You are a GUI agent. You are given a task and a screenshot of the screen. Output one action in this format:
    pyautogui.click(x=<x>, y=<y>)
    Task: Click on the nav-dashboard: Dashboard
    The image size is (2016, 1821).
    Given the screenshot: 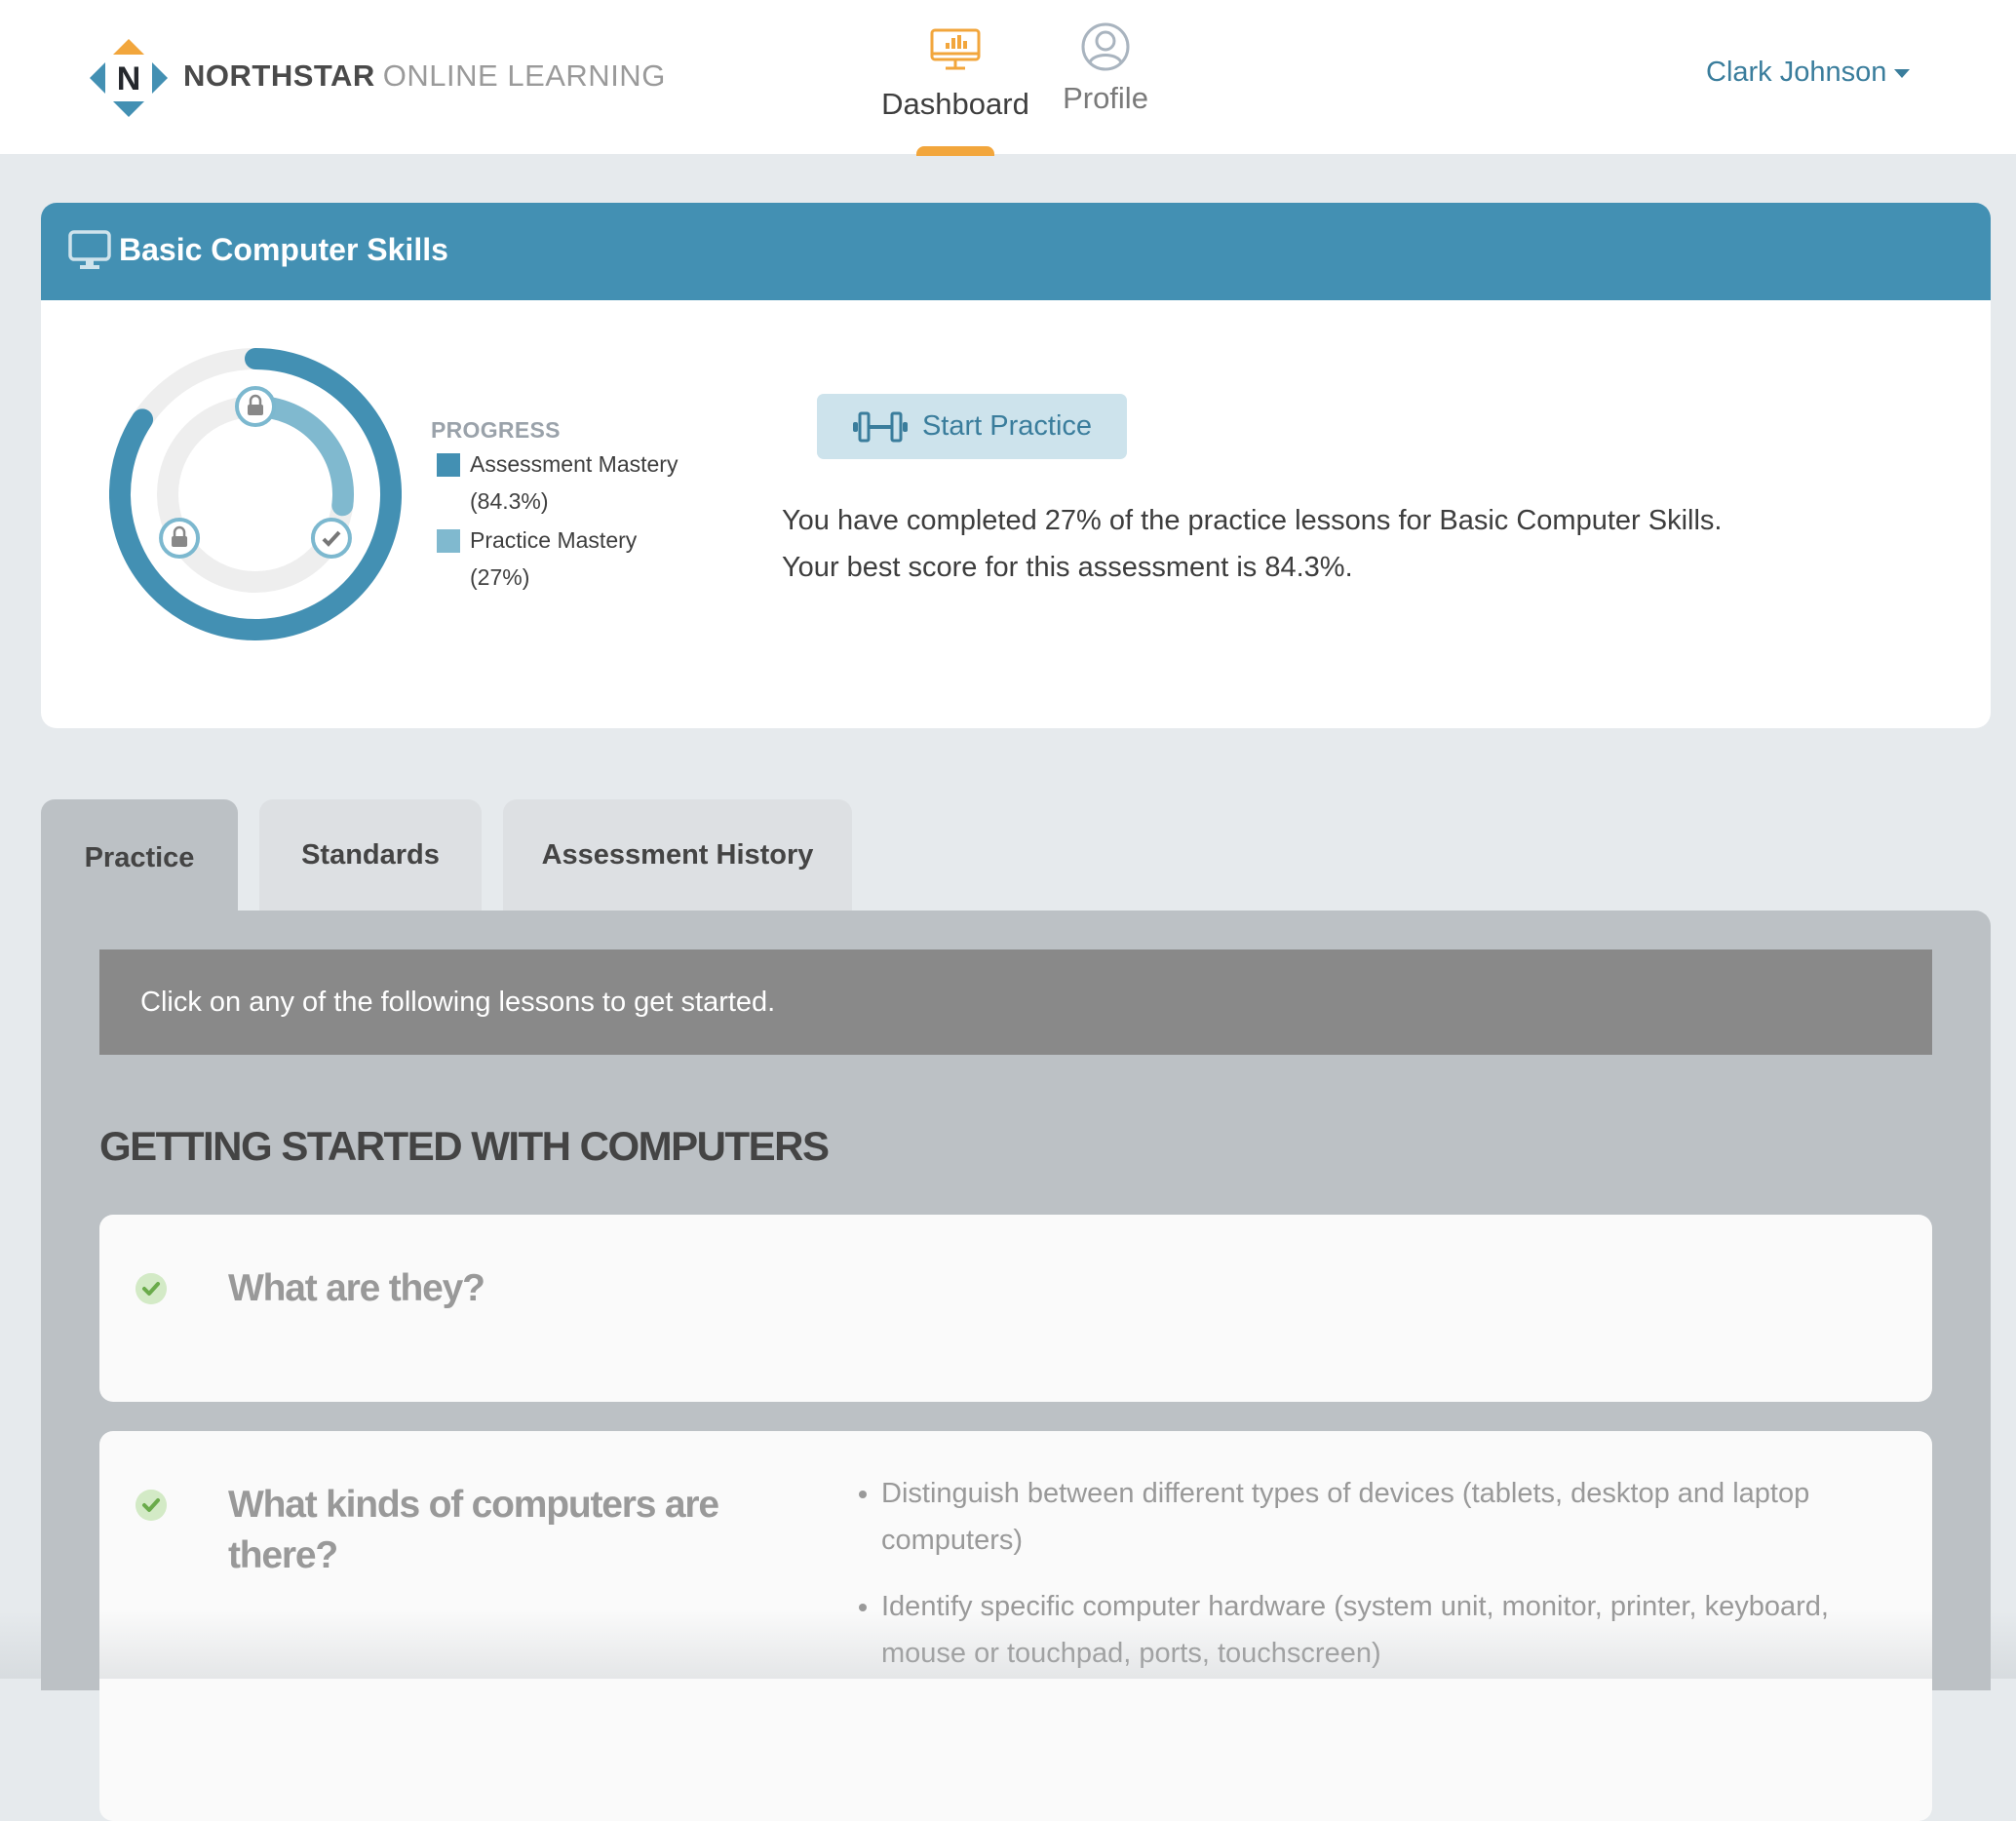 What is the action you would take?
    pyautogui.click(x=955, y=74)
    